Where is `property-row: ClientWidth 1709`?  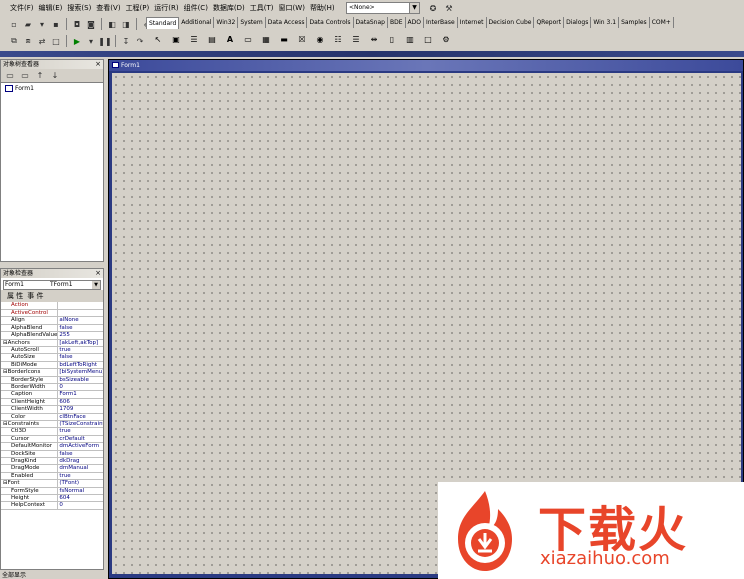
property-row: ClientWidth 1709 is located at coordinates (52, 409).